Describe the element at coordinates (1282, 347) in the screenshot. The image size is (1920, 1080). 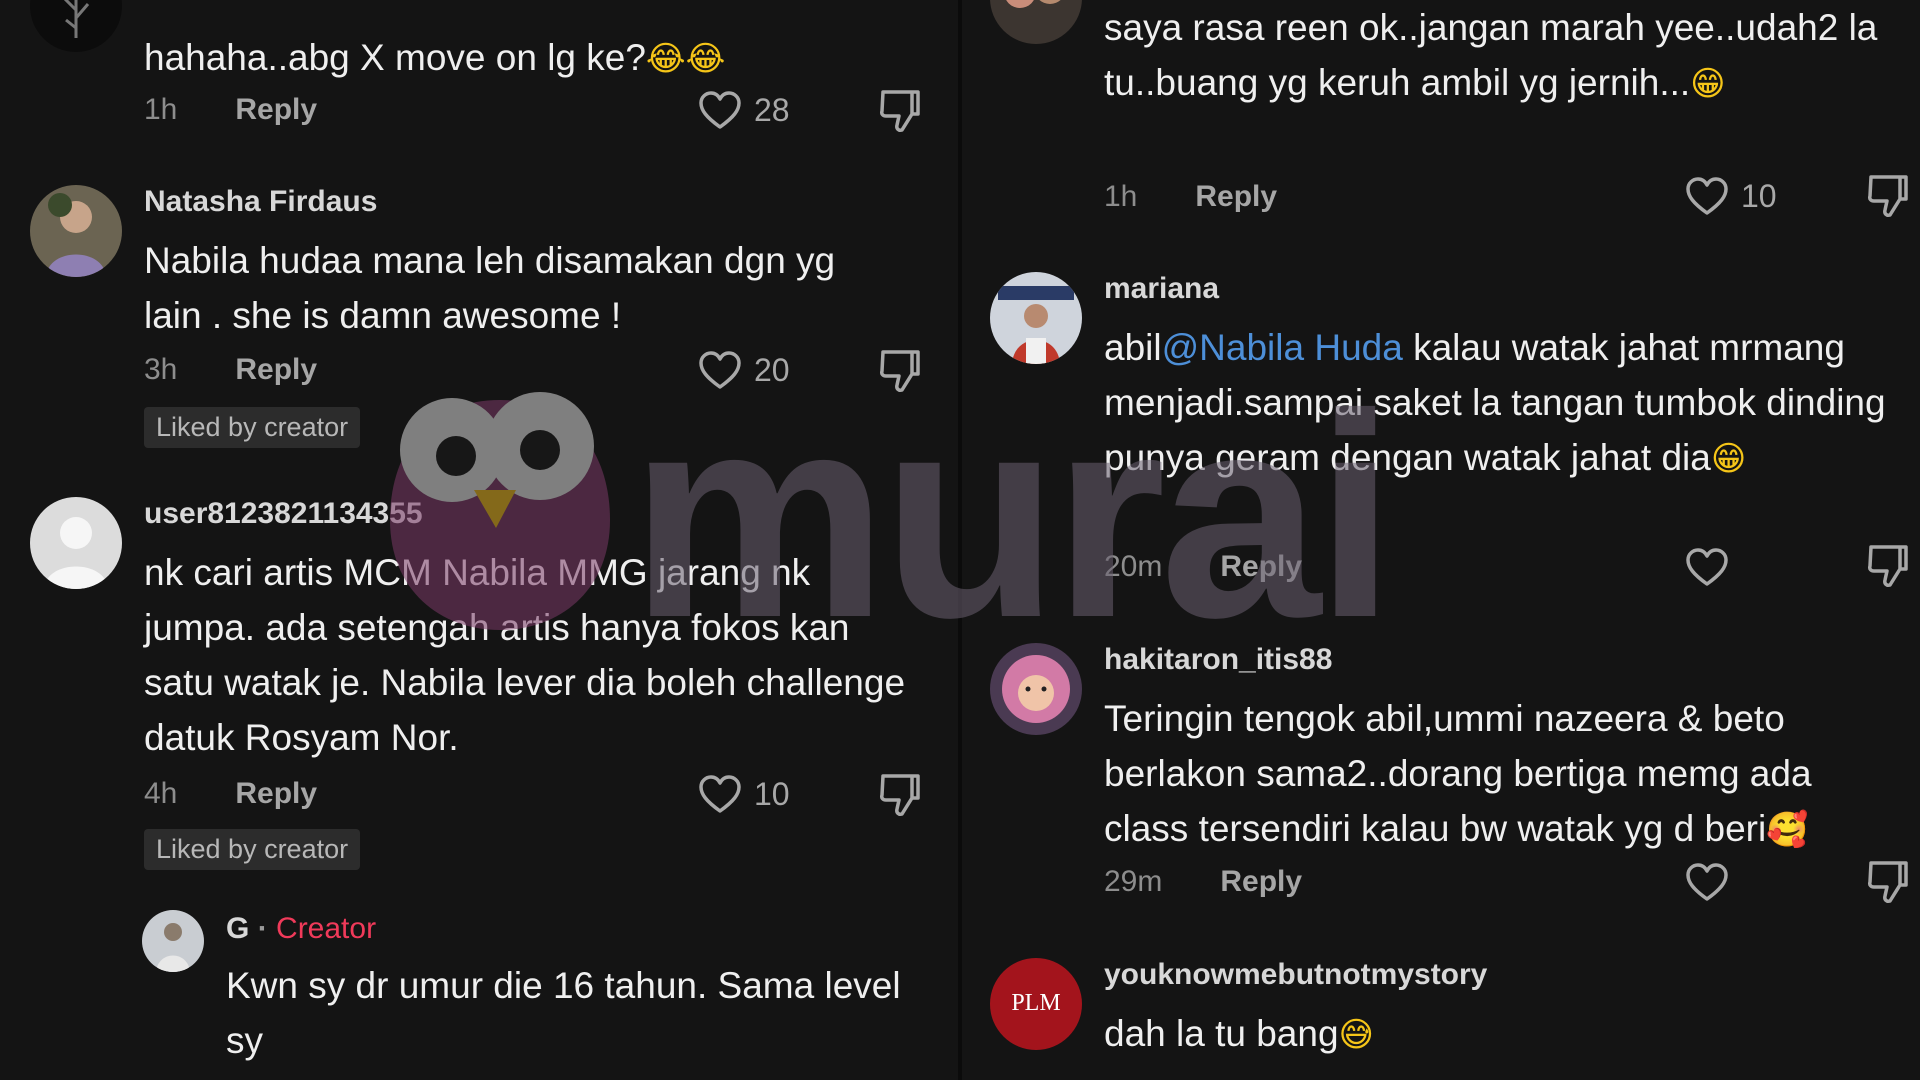
I see `mention-link: @Nabila Huda` at that location.